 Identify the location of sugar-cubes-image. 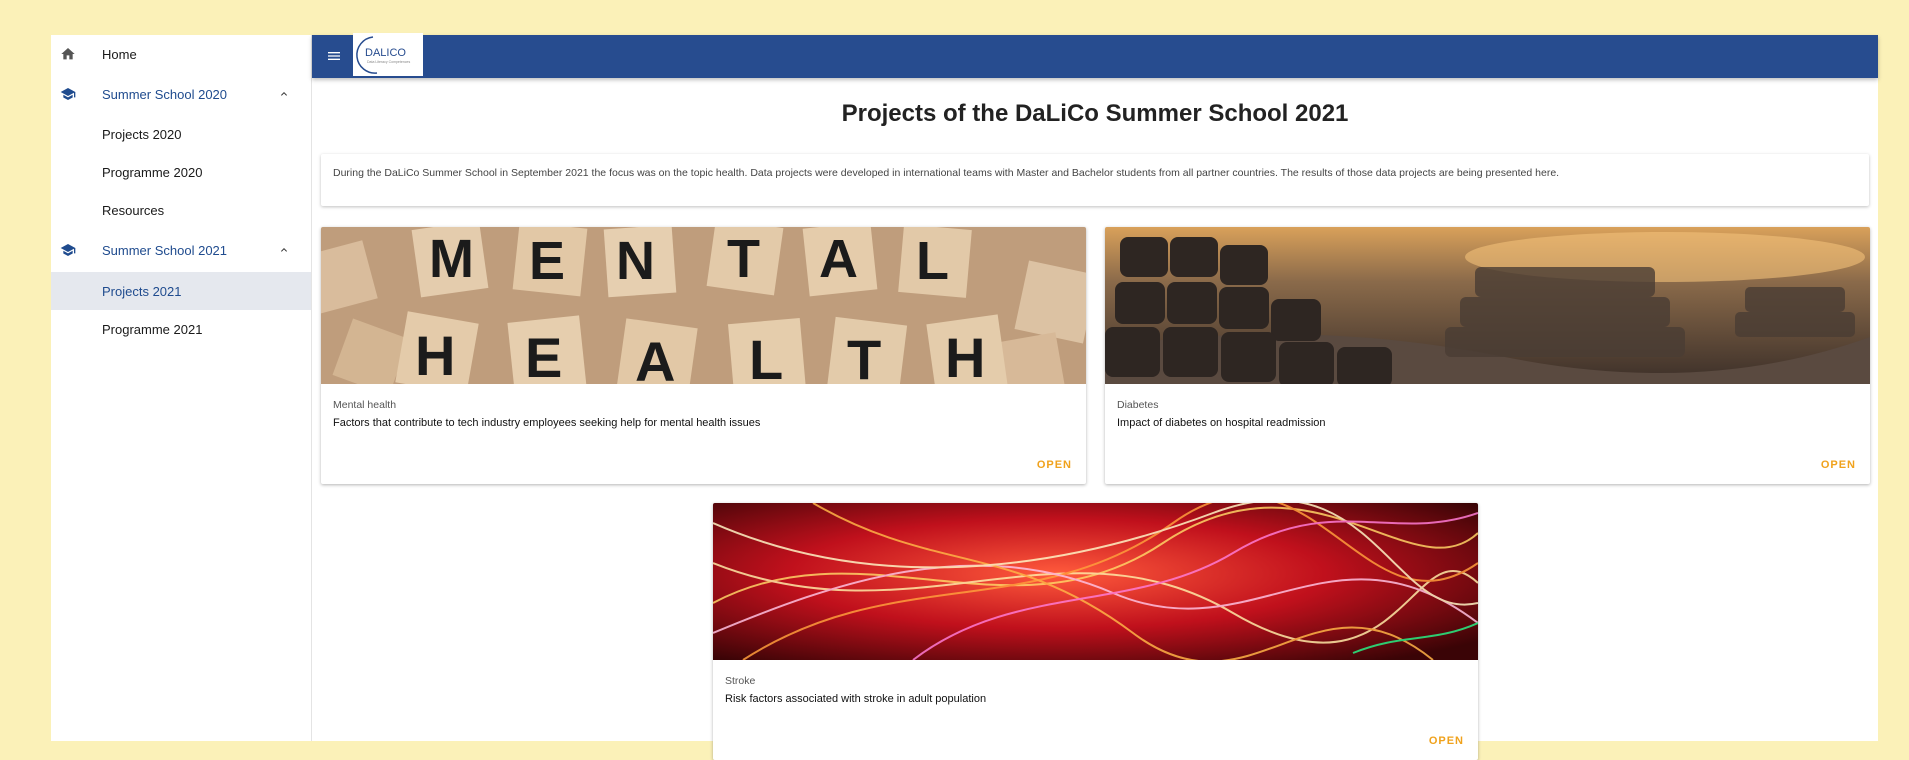
(1487, 305).